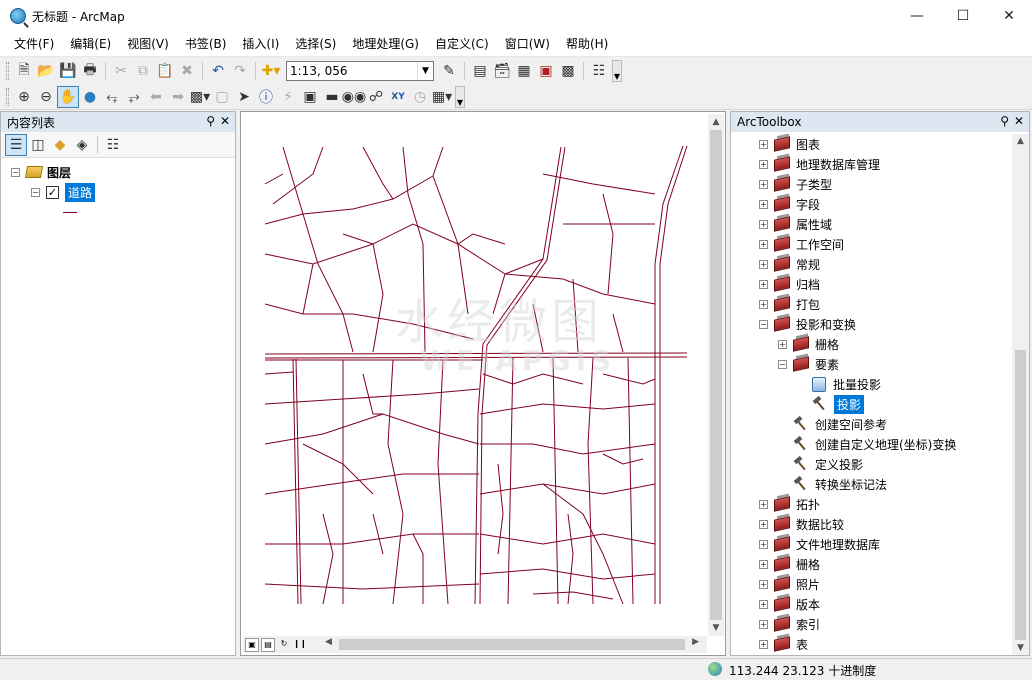  What do you see at coordinates (462, 44) in the screenshot?
I see `menu-customize: 自定义(C)` at bounding box center [462, 44].